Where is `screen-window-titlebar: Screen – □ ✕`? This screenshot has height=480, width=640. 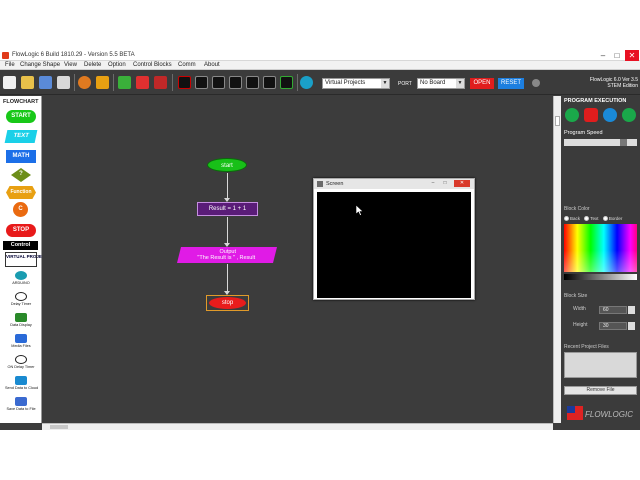 screen-window-titlebar: Screen – □ ✕ is located at coordinates (394, 184).